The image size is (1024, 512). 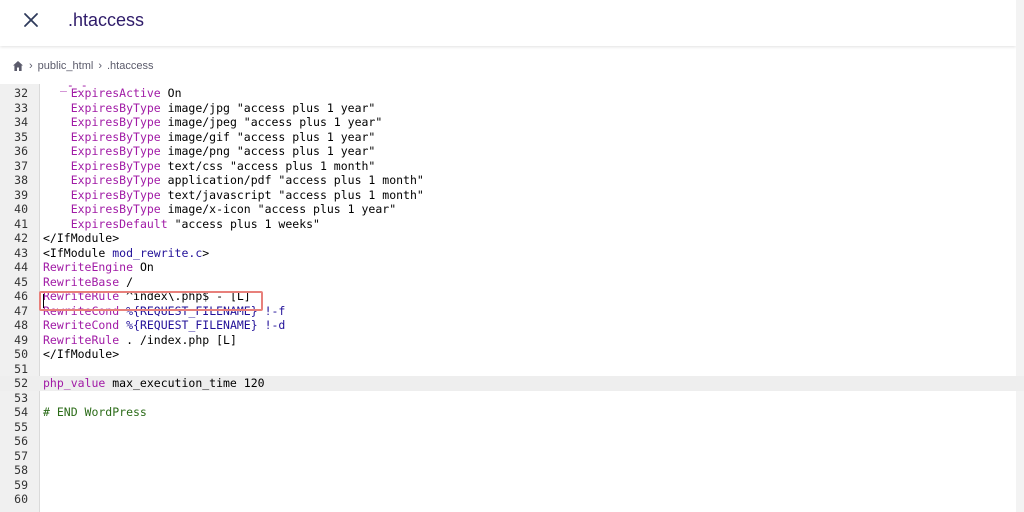 I want to click on code-line-49: 49 RewriteRule . /index.php [L], so click(x=512, y=340).